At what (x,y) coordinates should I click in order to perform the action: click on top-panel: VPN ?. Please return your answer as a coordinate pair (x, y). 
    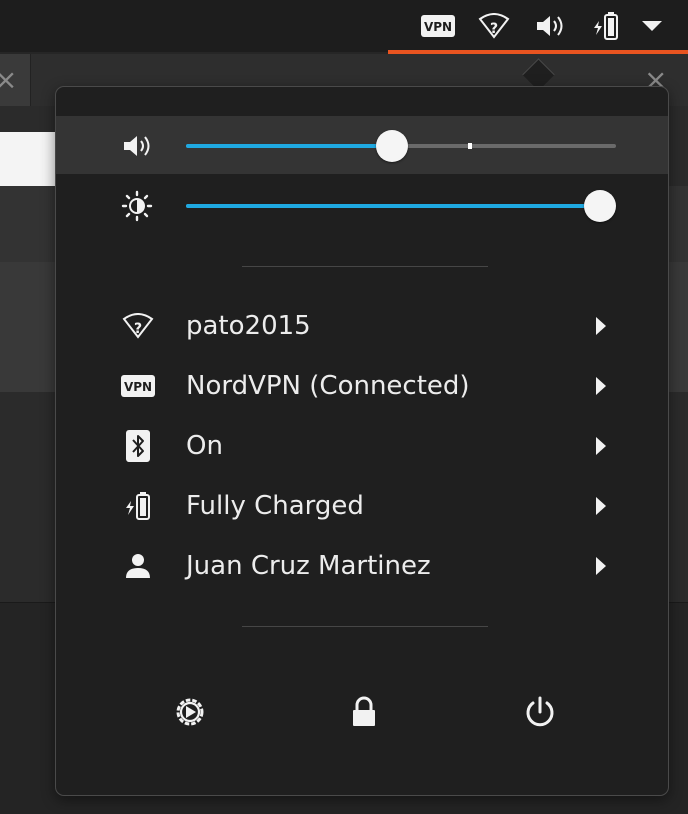
    Looking at the image, I should click on (344, 26).